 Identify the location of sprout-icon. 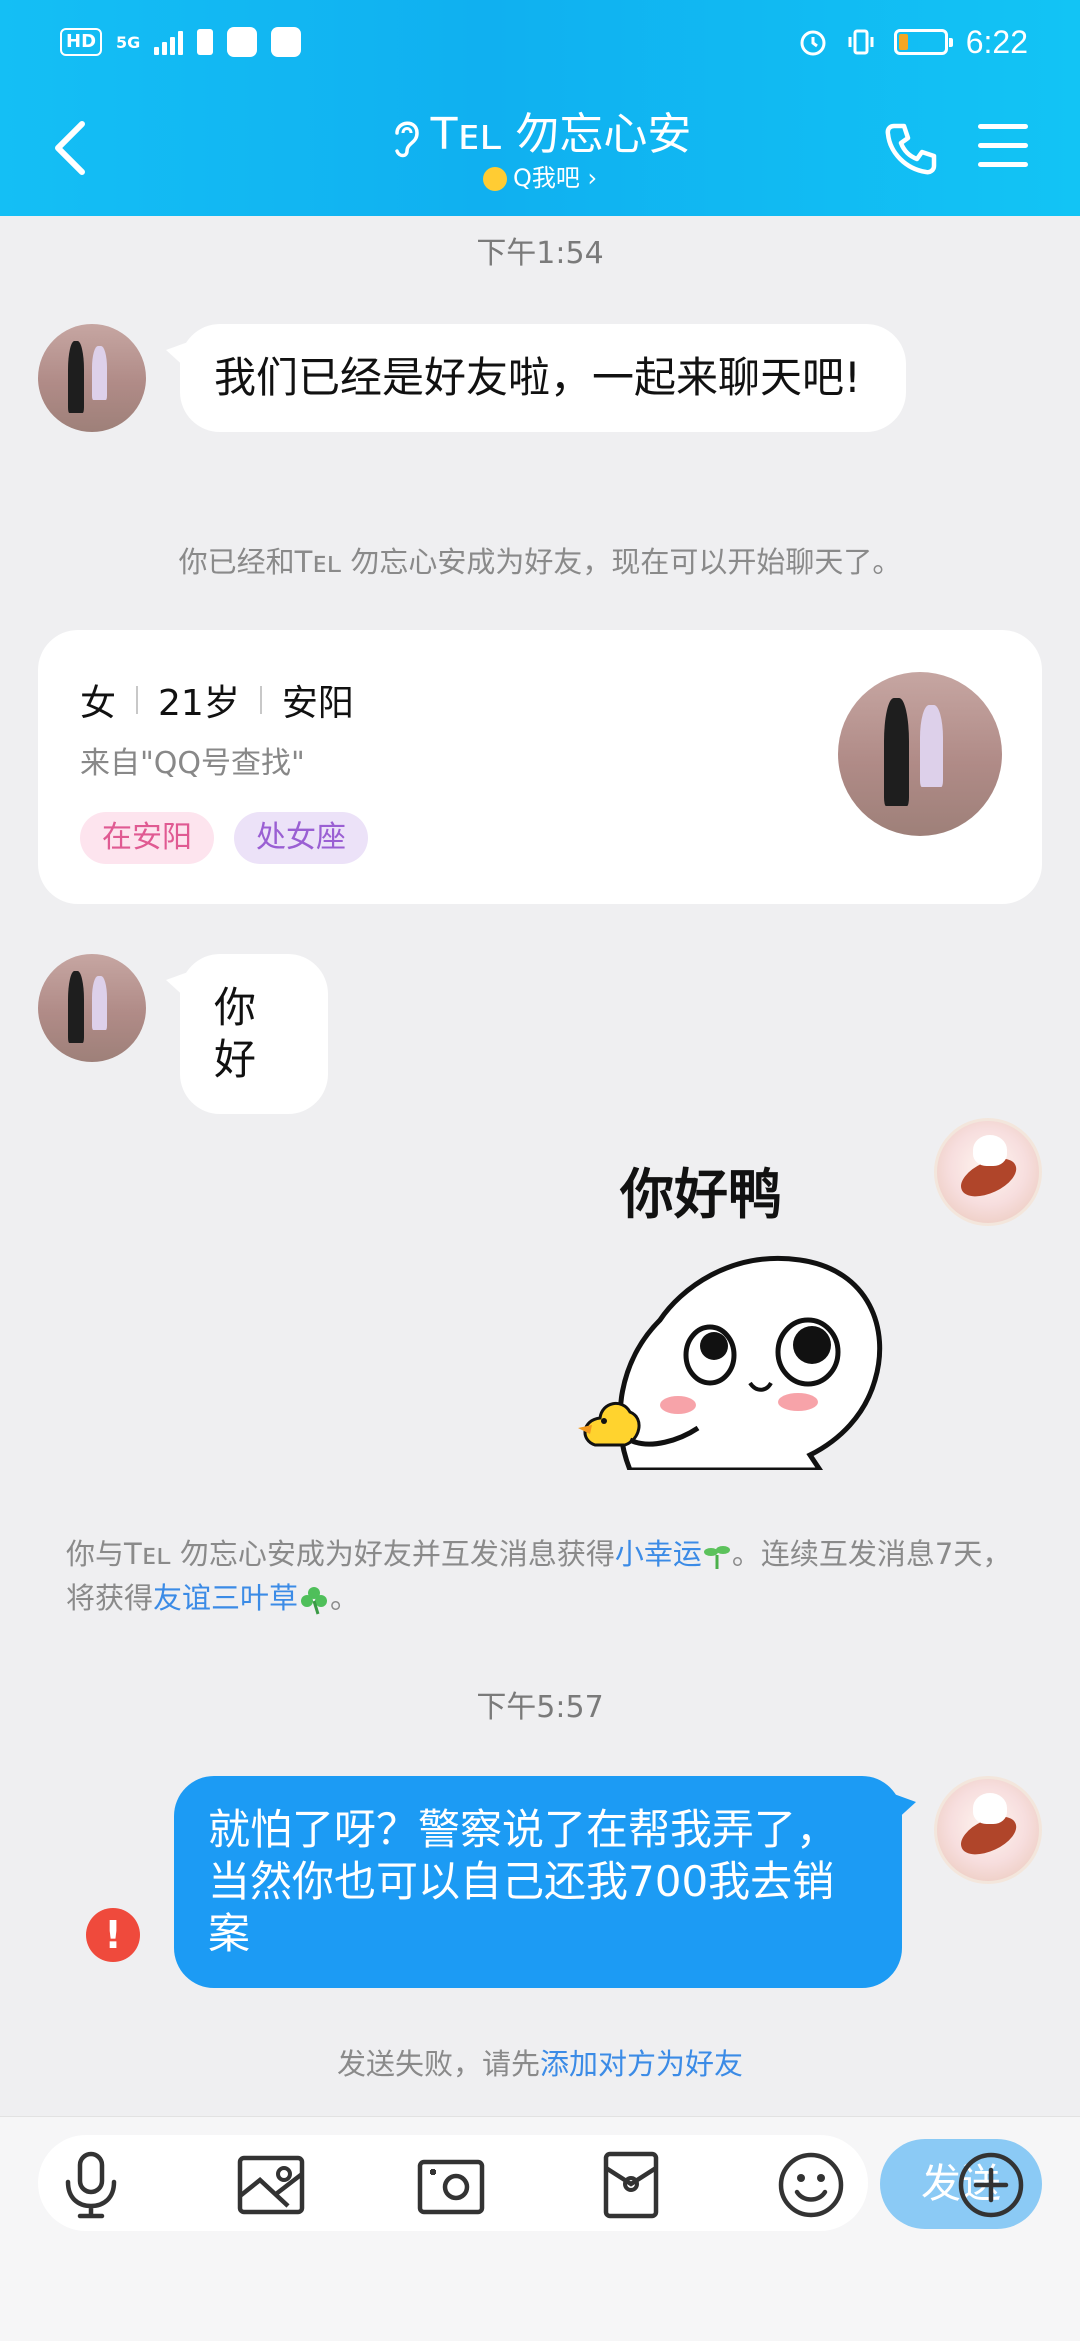
(716, 1557).